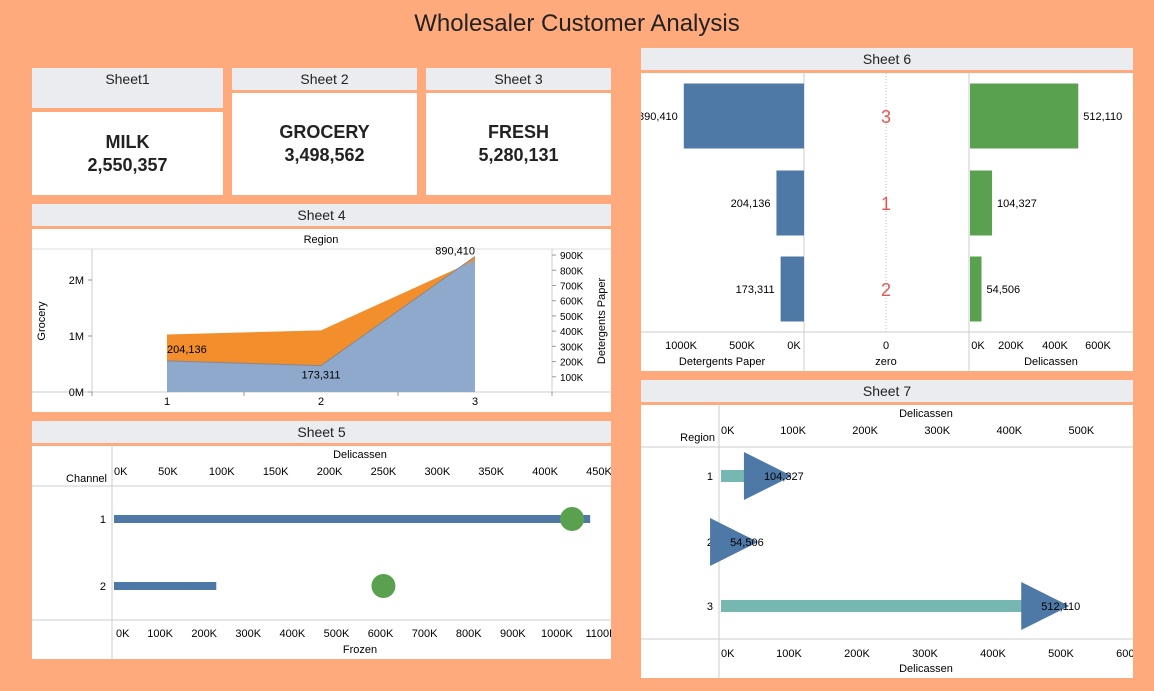 This screenshot has height=691, width=1154. What do you see at coordinates (697, 438) in the screenshot?
I see `sheet7-row-header: Region` at bounding box center [697, 438].